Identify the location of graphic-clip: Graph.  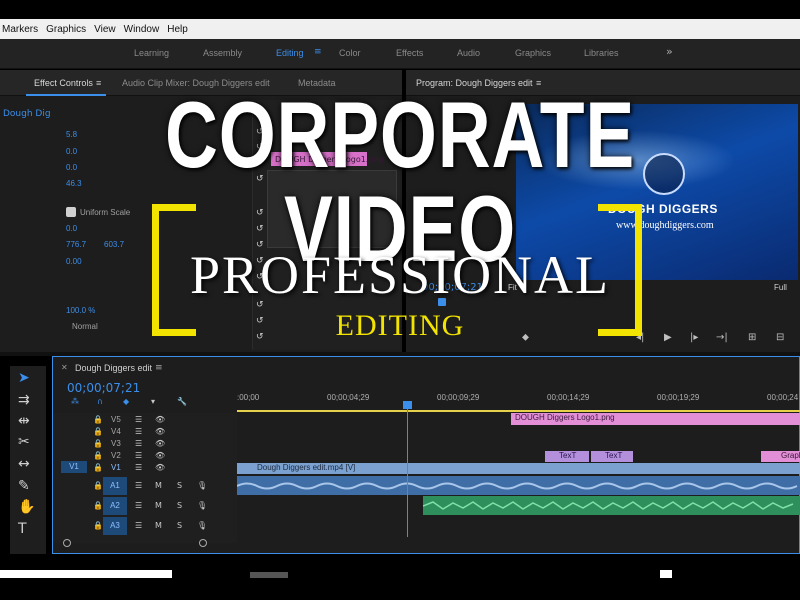
(780, 456).